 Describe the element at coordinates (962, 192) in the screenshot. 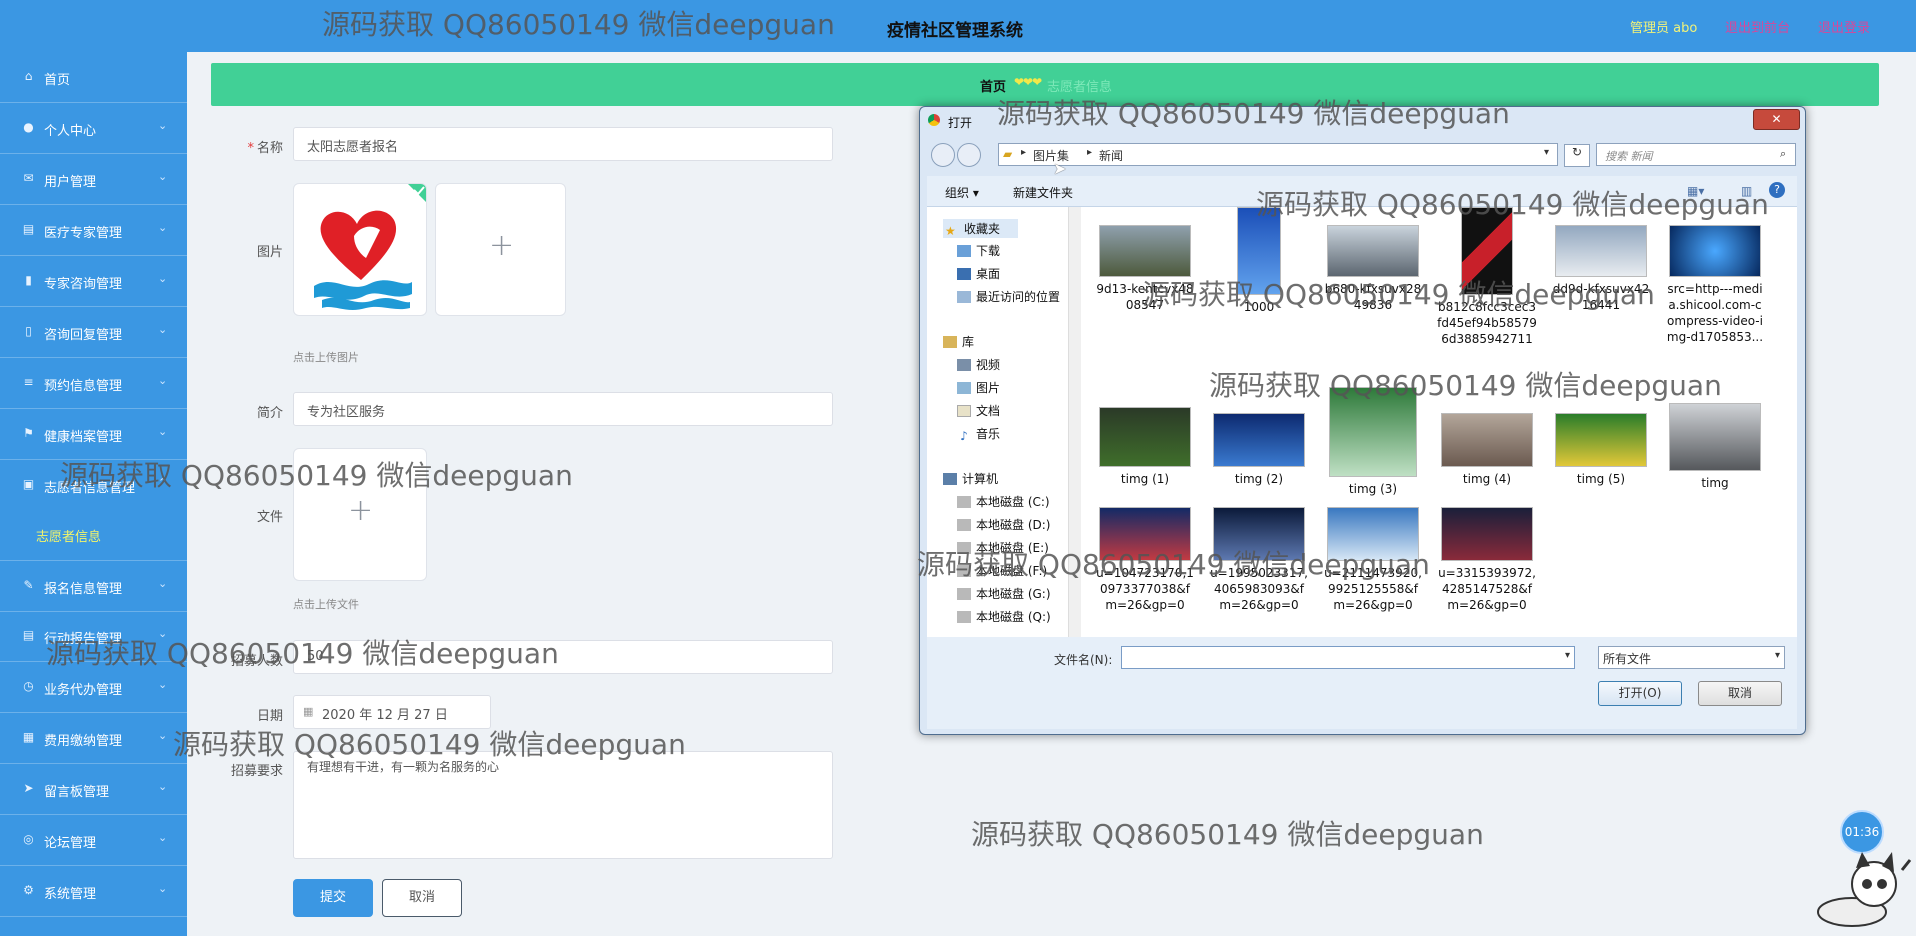

I see `organize-button: 组织 ▾` at that location.